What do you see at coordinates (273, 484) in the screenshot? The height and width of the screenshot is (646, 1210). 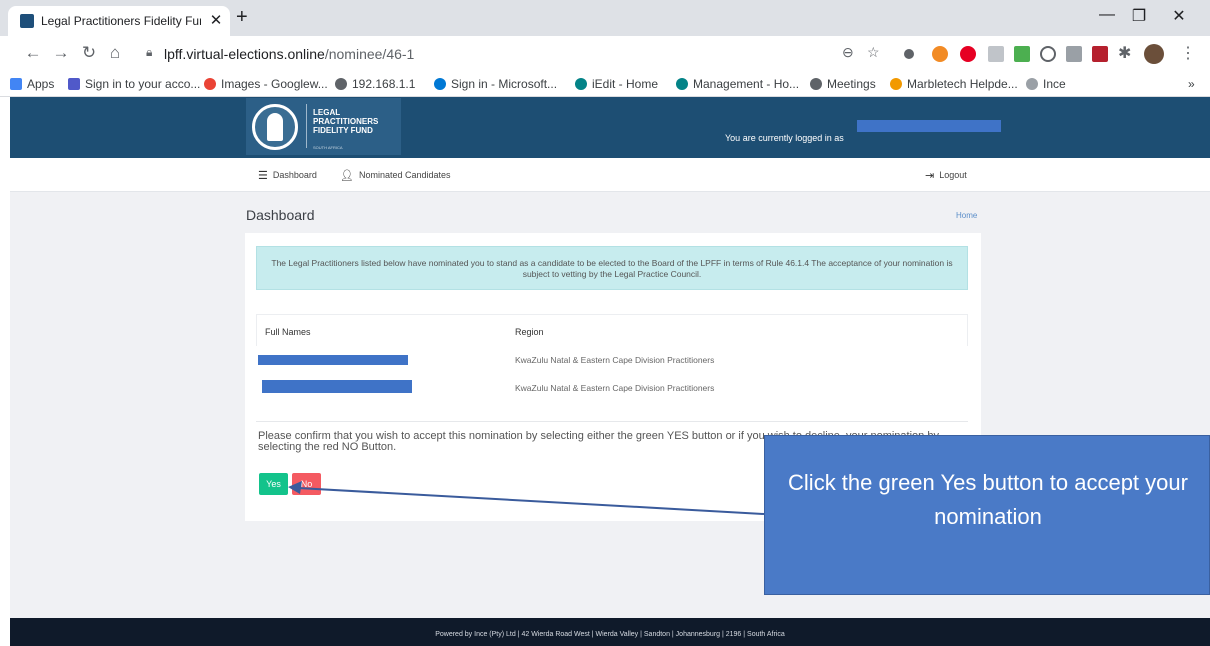 I see `yes-button: Yes` at bounding box center [273, 484].